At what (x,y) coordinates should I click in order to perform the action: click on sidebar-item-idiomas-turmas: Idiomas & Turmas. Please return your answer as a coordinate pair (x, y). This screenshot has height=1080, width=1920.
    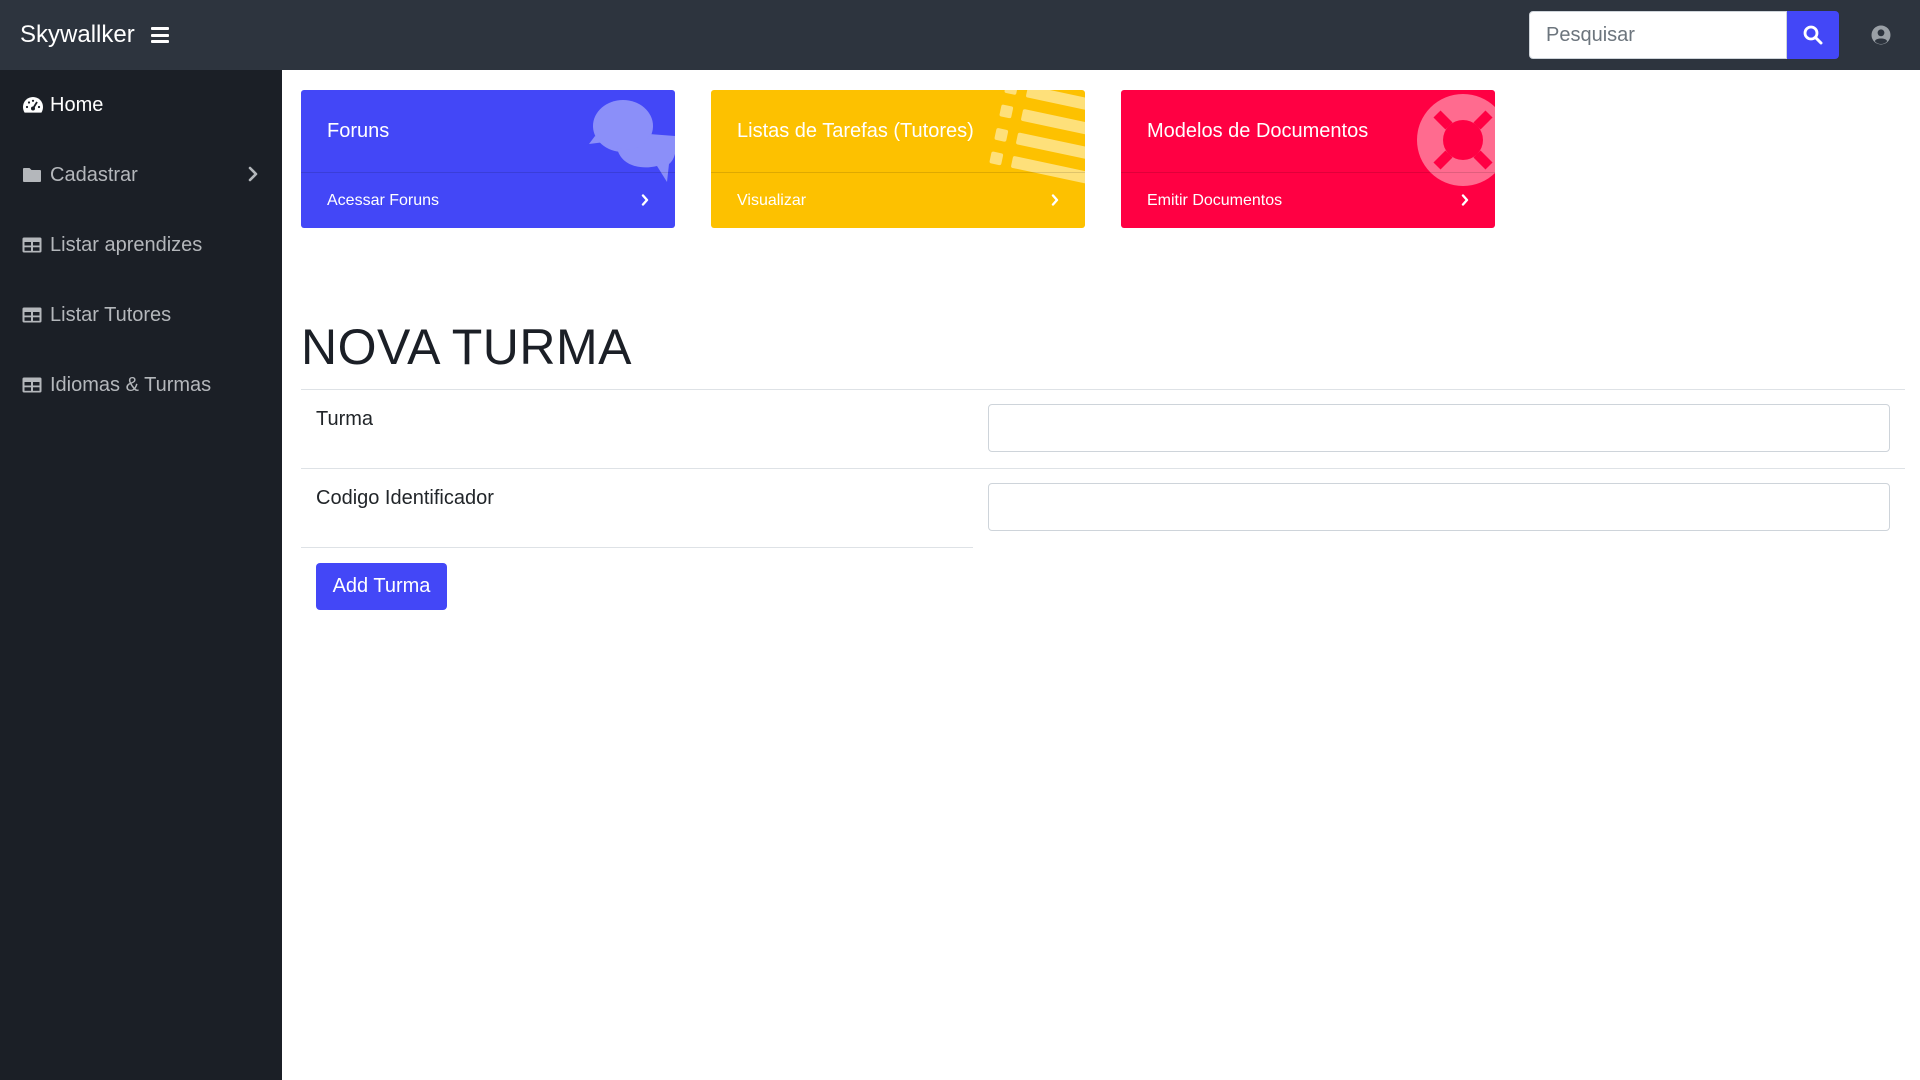
    Looking at the image, I should click on (141, 385).